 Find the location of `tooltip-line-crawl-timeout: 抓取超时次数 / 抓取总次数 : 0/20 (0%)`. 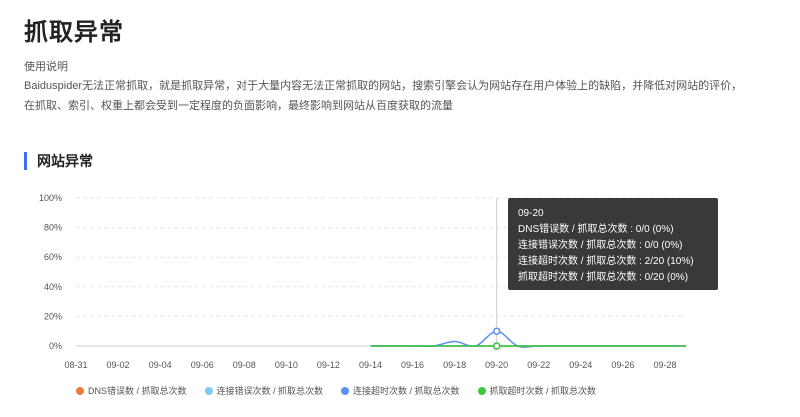

tooltip-line-crawl-timeout: 抓取超时次数 / 抓取总次数 : 0/20 (0%) is located at coordinates (603, 277).